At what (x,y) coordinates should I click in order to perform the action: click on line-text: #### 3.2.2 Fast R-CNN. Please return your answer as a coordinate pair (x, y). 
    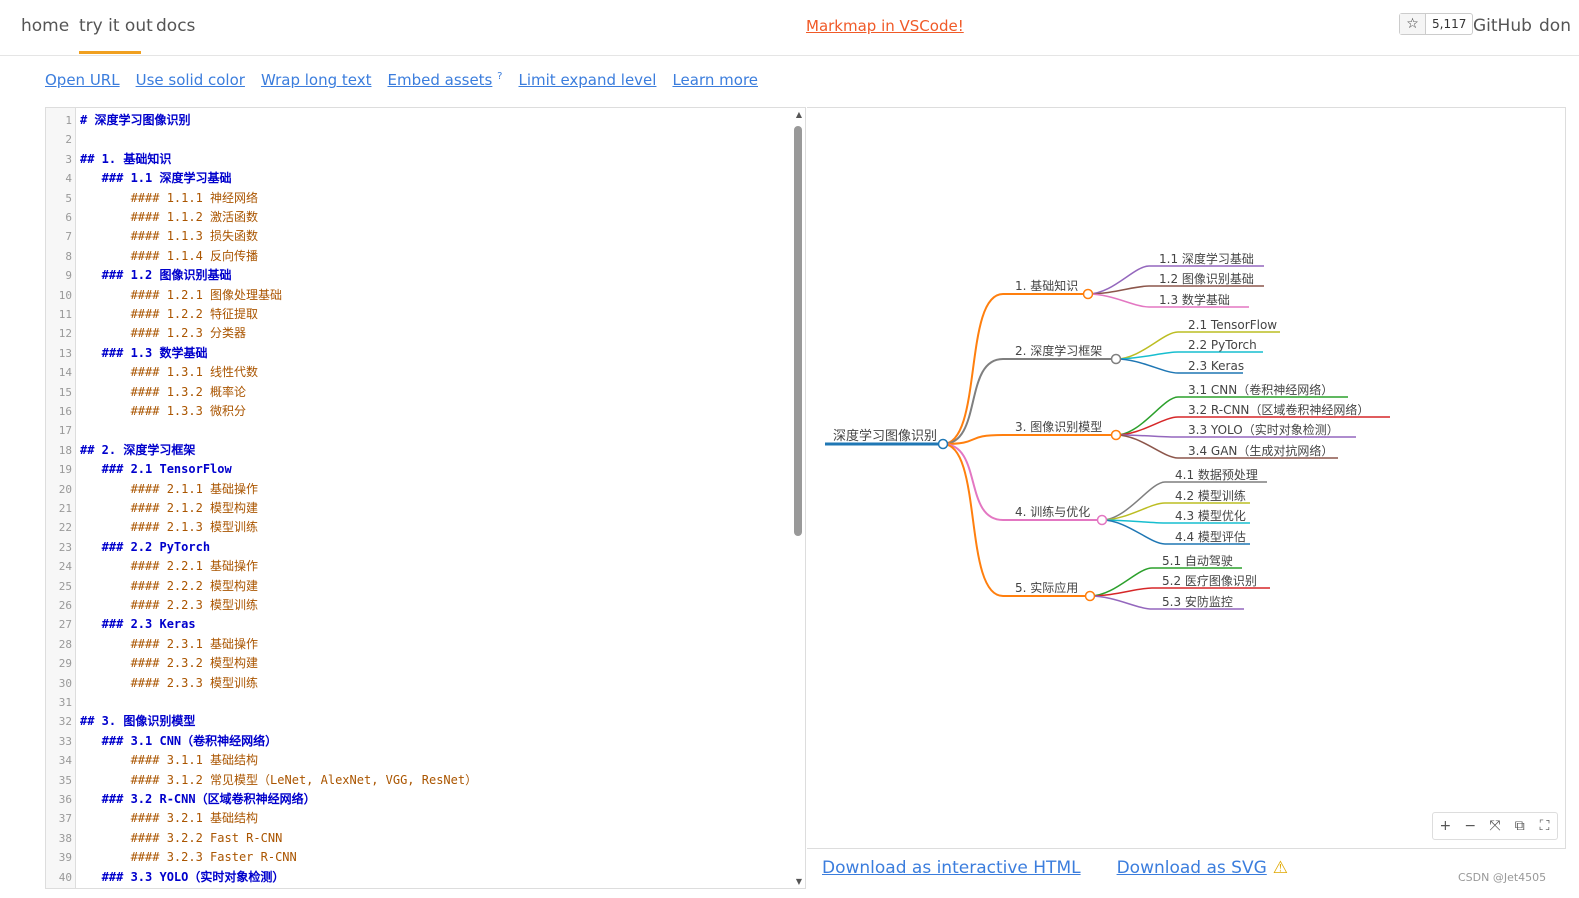
    Looking at the image, I should click on (181, 837).